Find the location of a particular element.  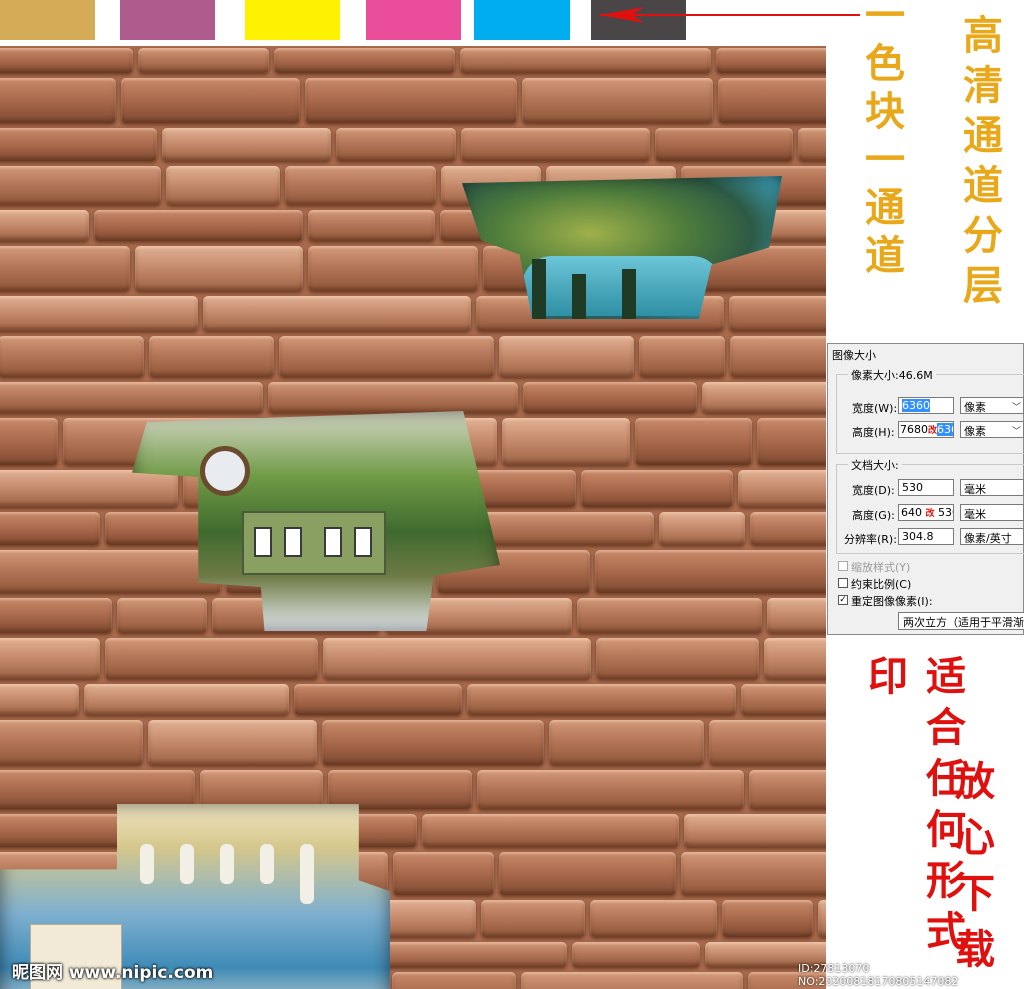

resolution-label: 分辨率(R): is located at coordinates (870, 539).